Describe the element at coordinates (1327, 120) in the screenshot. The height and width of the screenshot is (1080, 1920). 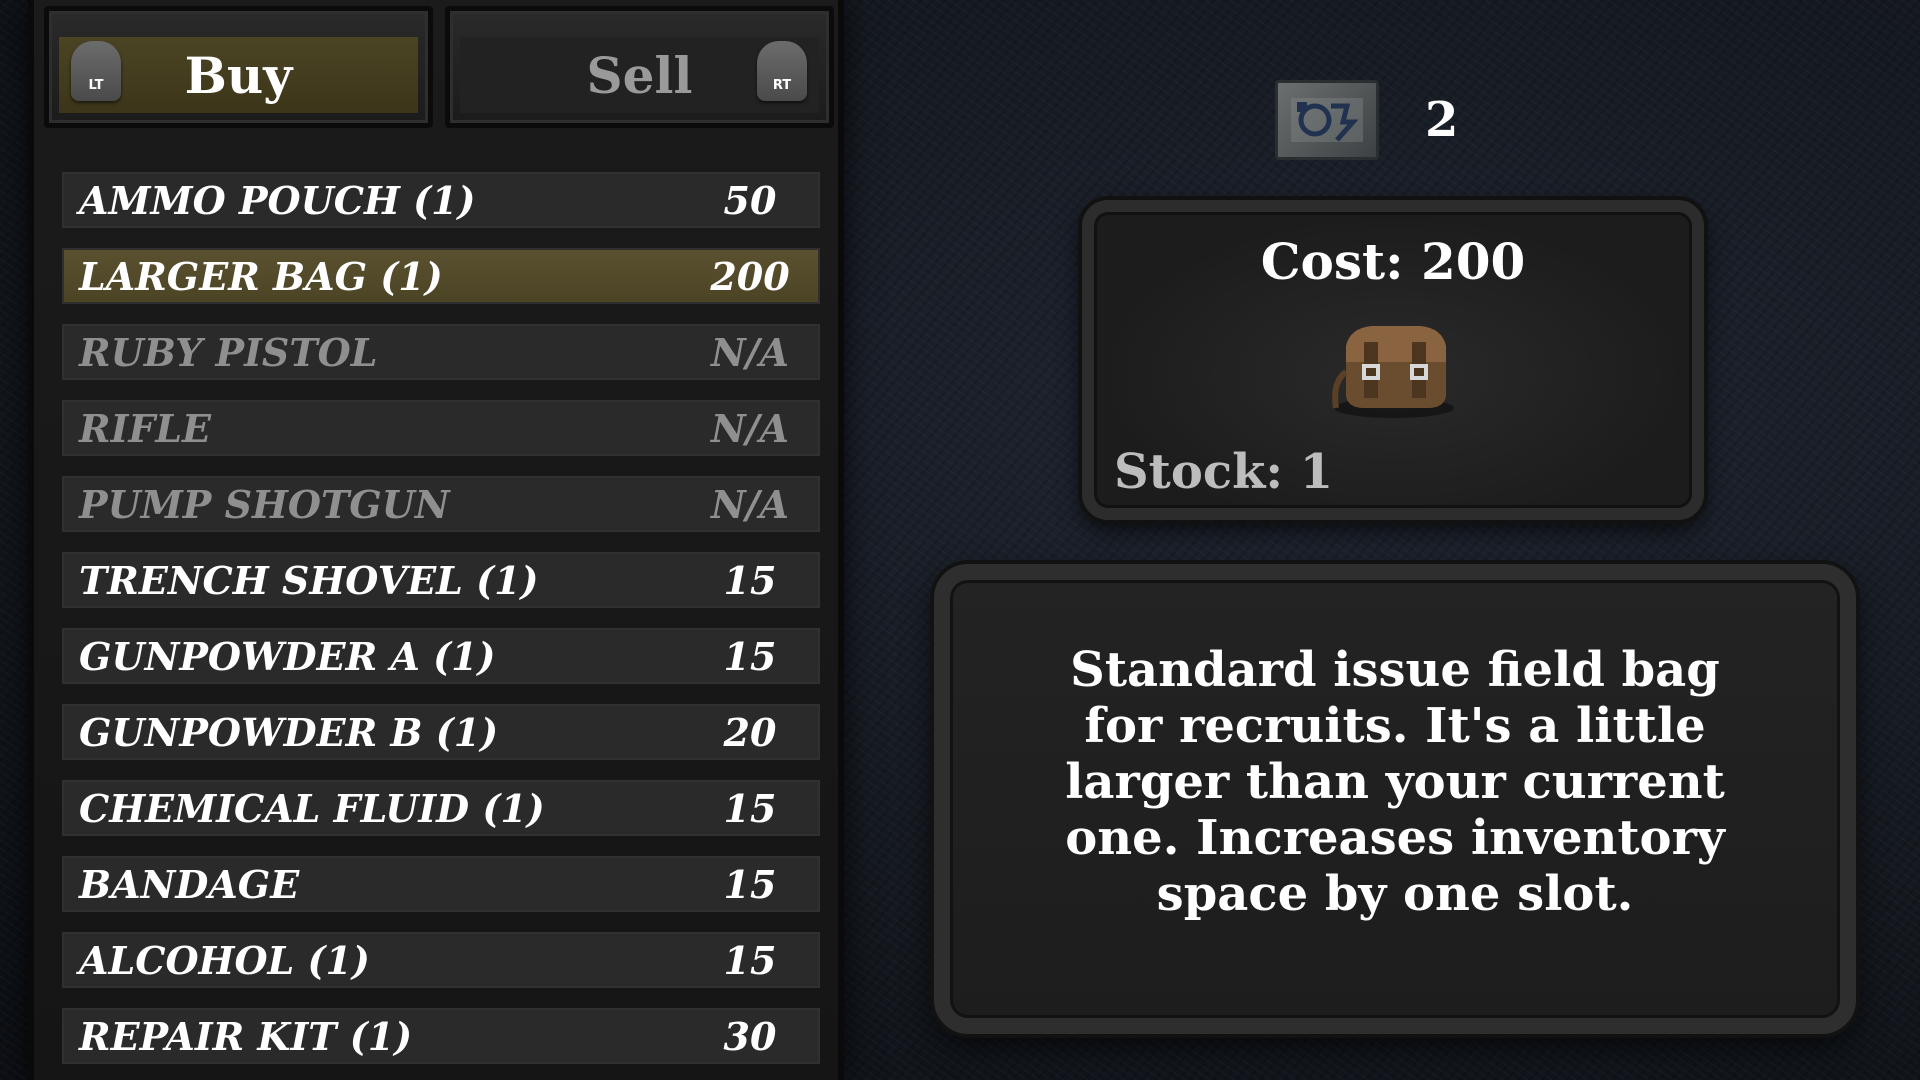
I see `trade-token-icon` at that location.